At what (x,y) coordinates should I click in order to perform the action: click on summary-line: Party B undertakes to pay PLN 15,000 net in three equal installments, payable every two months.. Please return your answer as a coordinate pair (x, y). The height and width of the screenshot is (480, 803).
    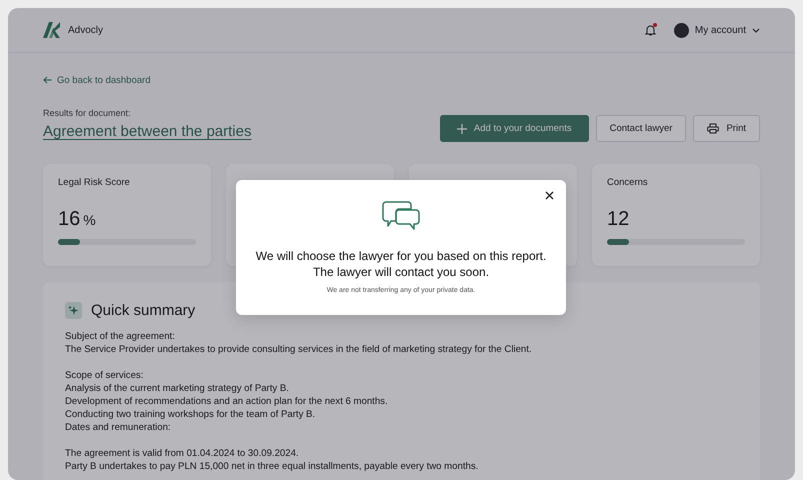
    Looking at the image, I should click on (272, 466).